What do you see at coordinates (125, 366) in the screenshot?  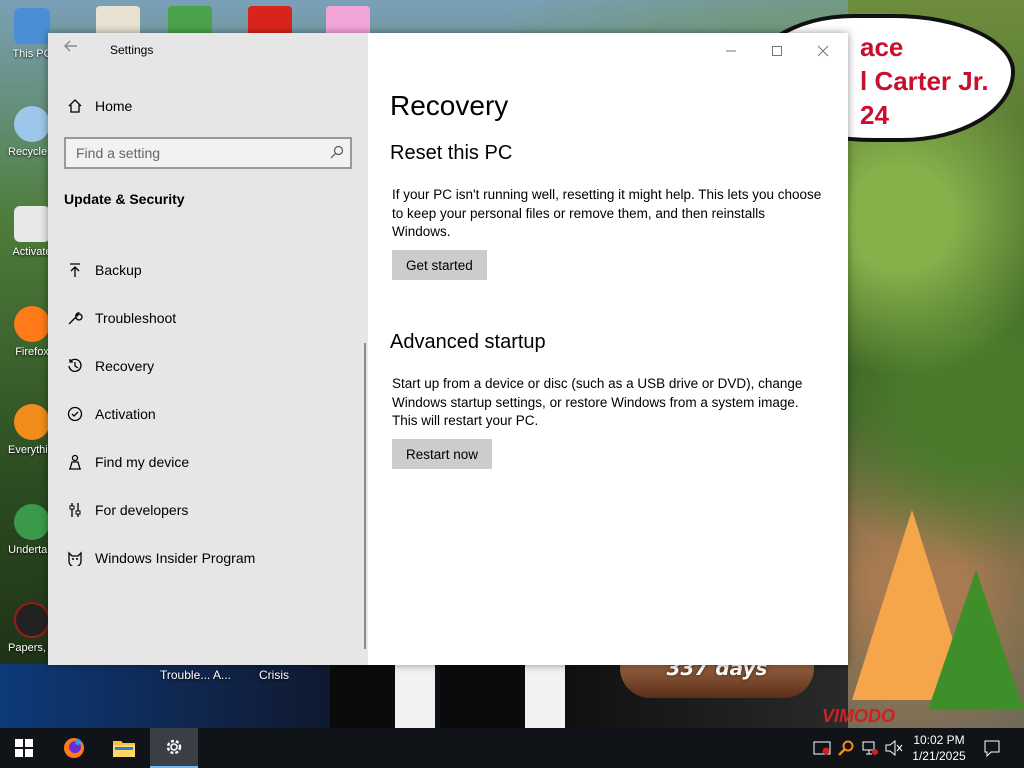 I see `nav-item-label: Recovery` at bounding box center [125, 366].